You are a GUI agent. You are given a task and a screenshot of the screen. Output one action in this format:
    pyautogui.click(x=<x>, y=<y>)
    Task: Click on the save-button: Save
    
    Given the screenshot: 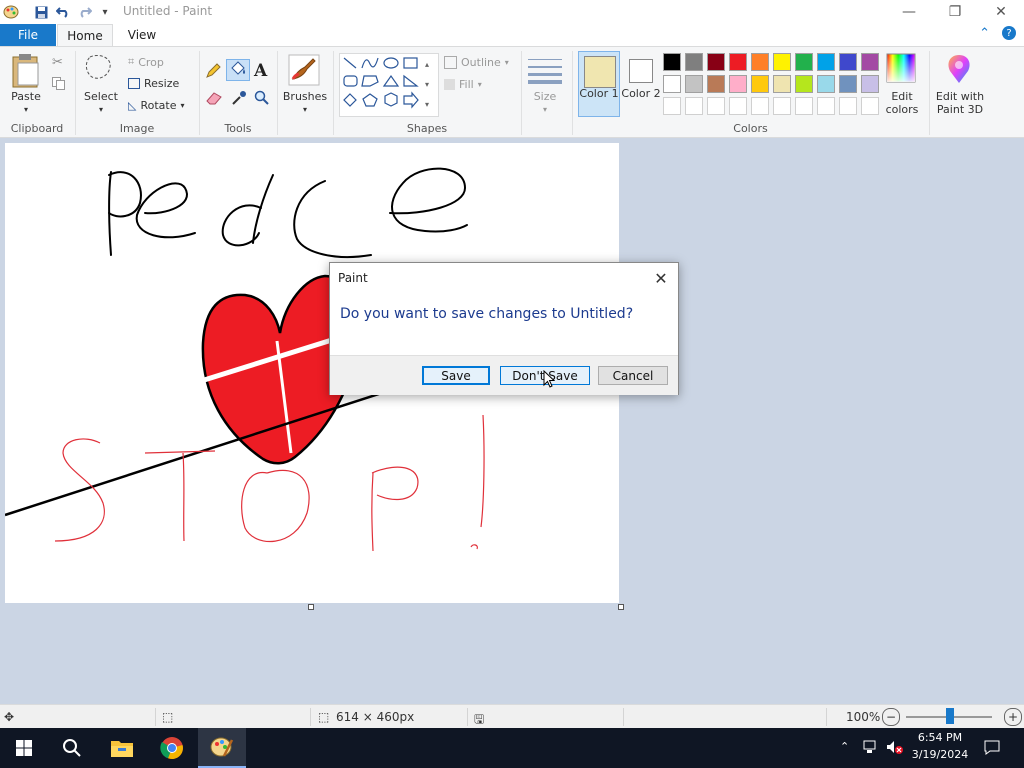 What is the action you would take?
    pyautogui.click(x=456, y=375)
    